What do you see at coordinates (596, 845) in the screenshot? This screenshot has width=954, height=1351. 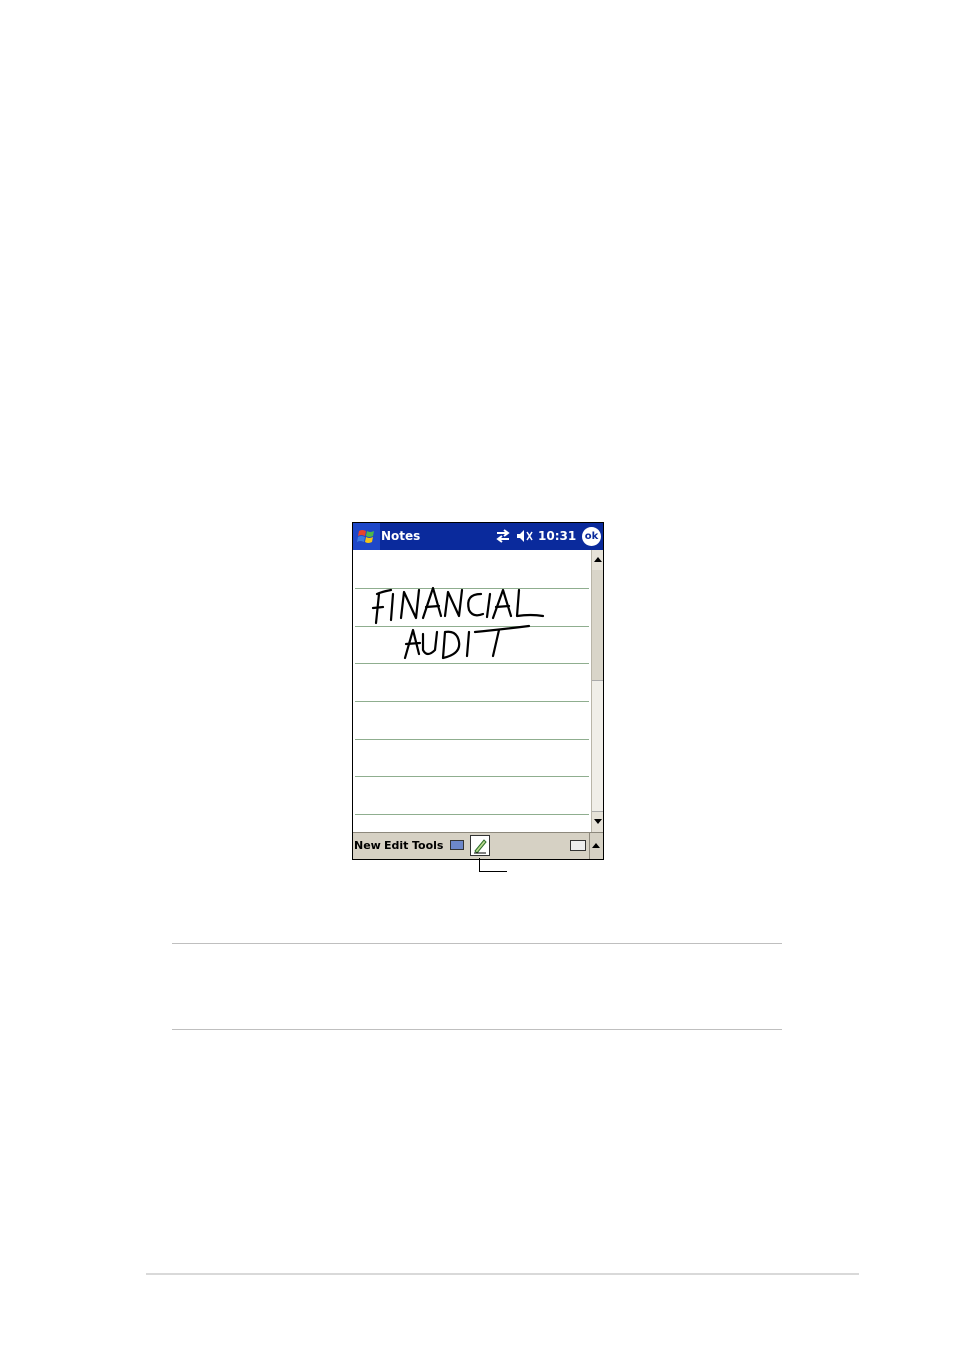 I see `input-panel-arrow-icon` at bounding box center [596, 845].